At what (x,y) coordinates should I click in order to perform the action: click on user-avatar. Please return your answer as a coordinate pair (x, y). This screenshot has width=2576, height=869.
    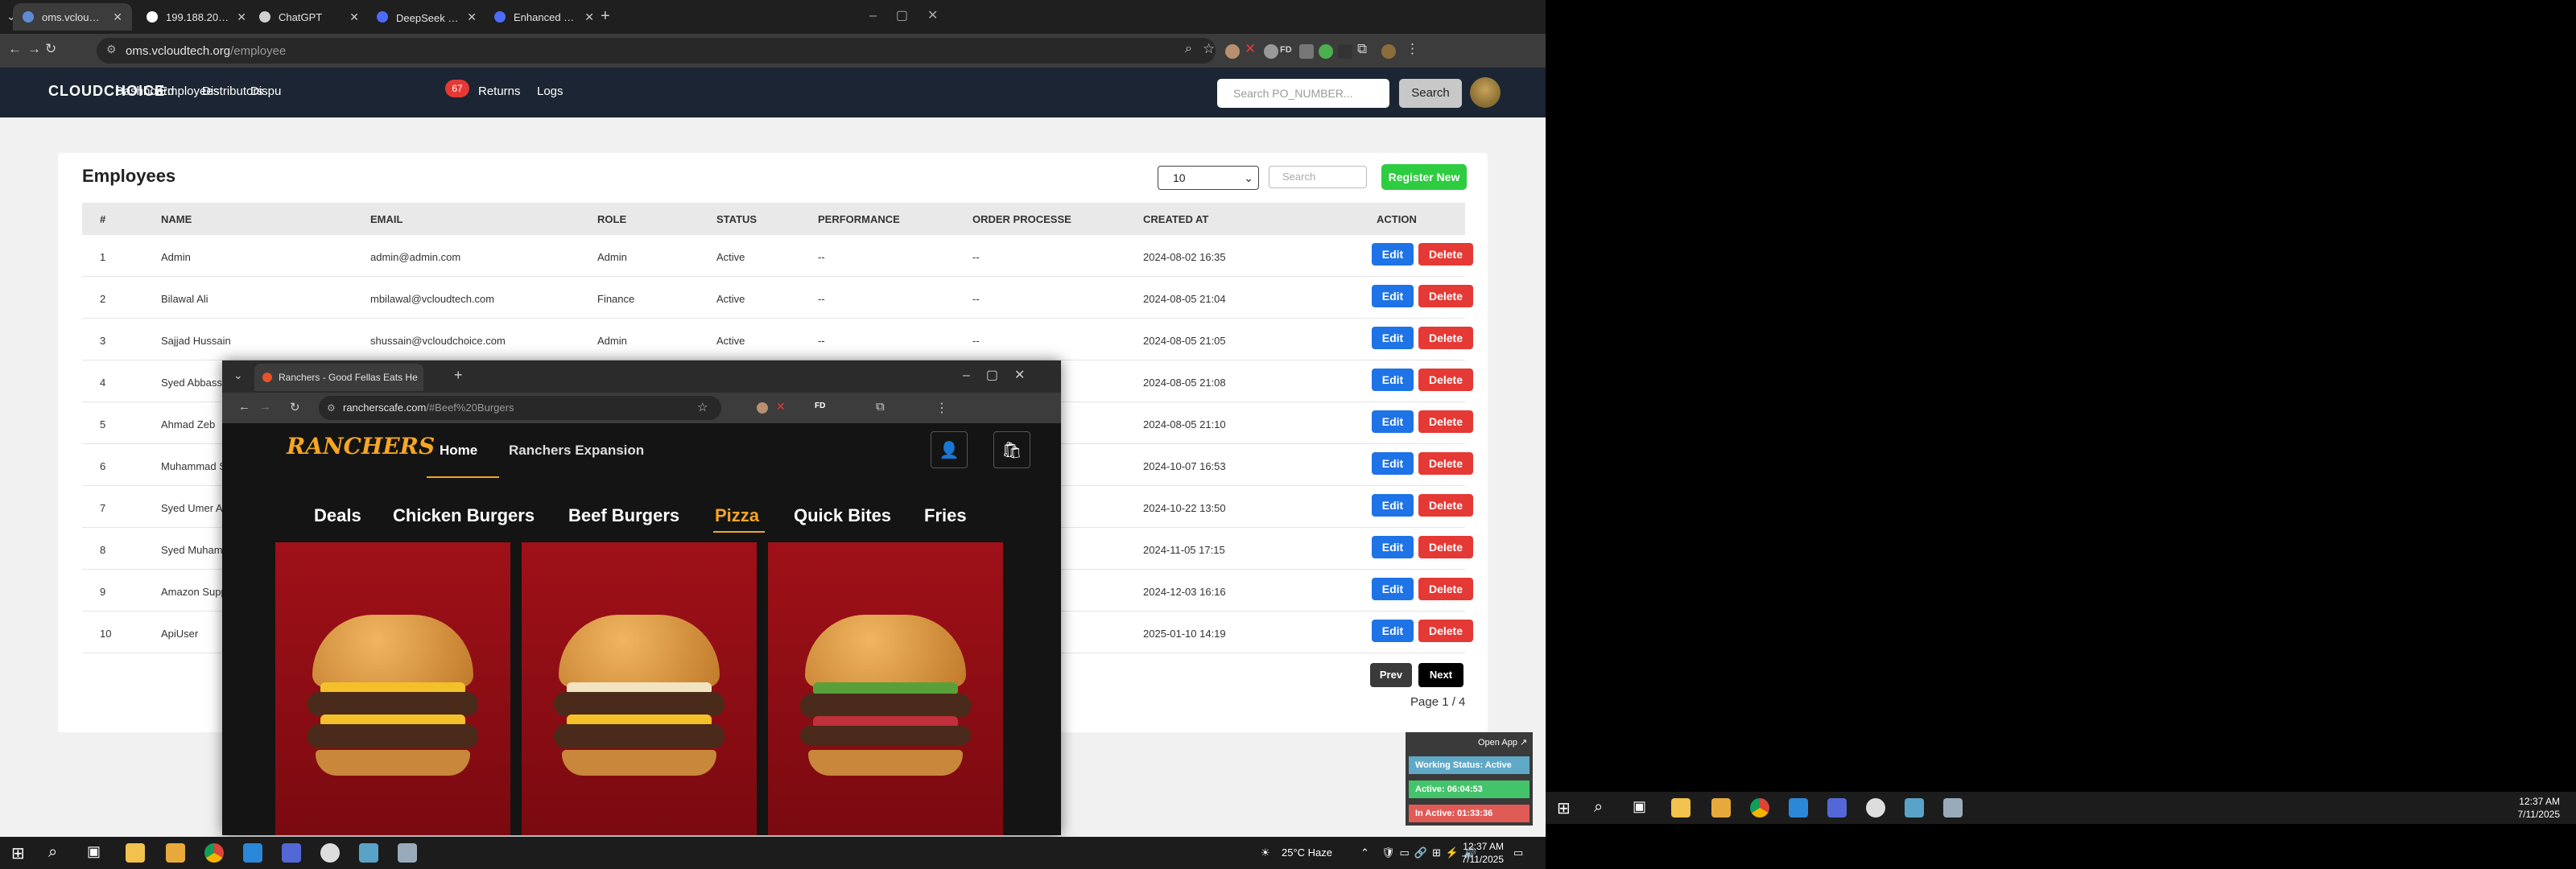
    Looking at the image, I should click on (1485, 92).